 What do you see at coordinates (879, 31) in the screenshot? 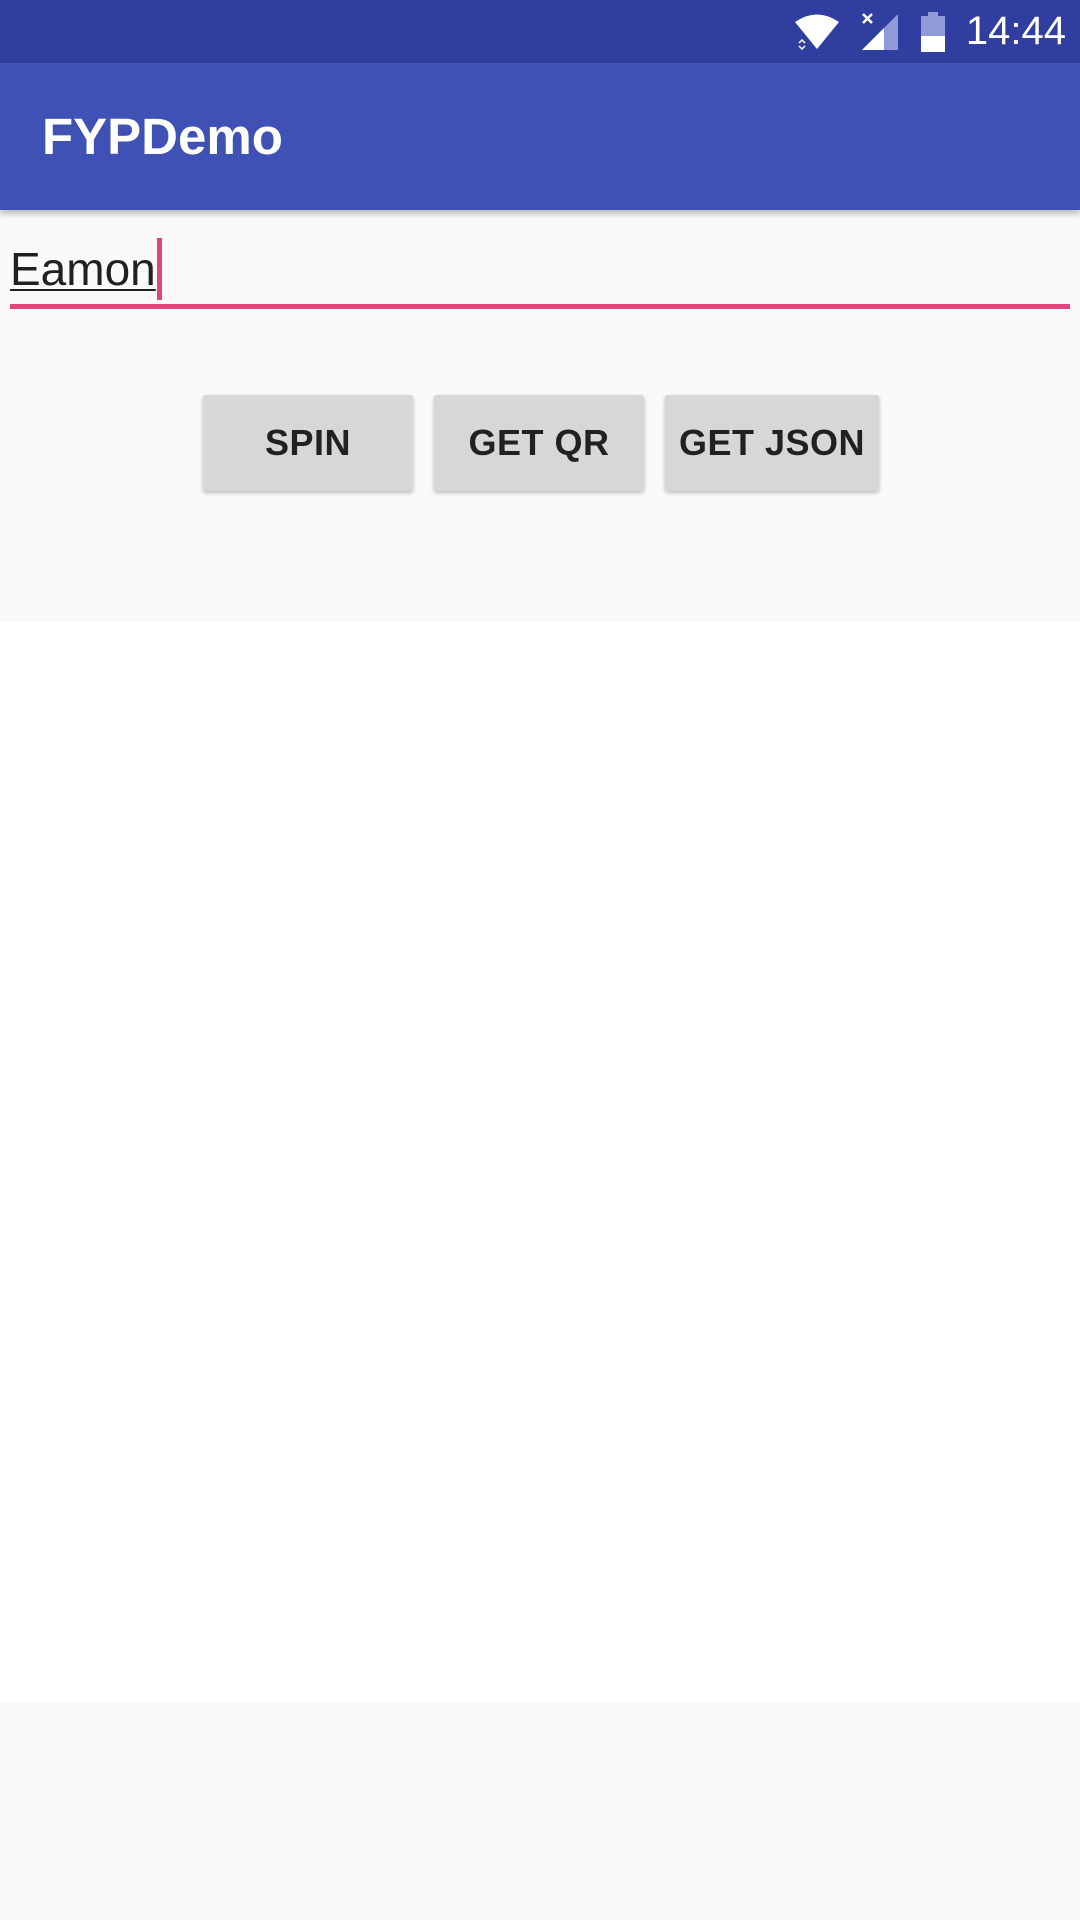
I see `signal-icon` at bounding box center [879, 31].